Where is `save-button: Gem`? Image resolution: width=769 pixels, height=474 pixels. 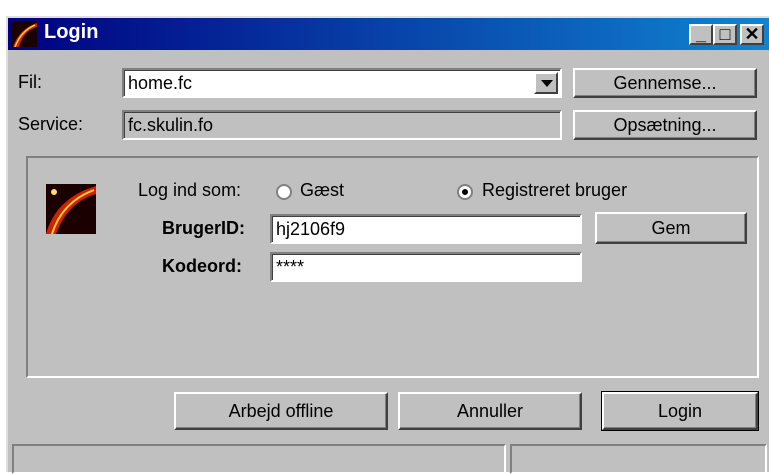
save-button: Gem is located at coordinates (671, 228).